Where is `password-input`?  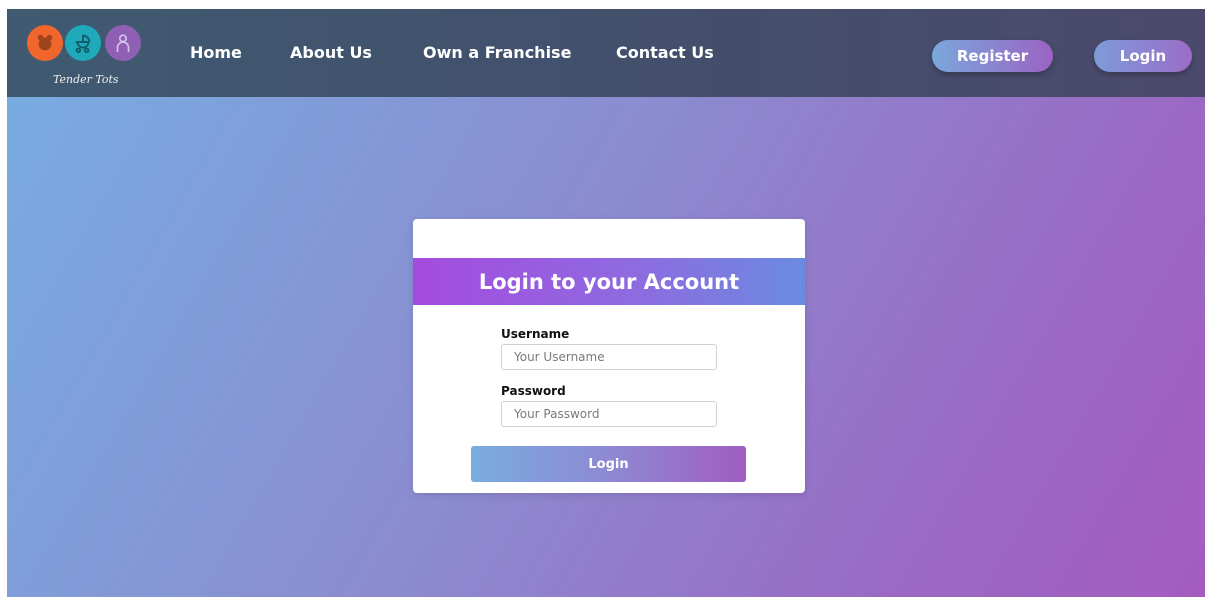
password-input is located at coordinates (609, 414).